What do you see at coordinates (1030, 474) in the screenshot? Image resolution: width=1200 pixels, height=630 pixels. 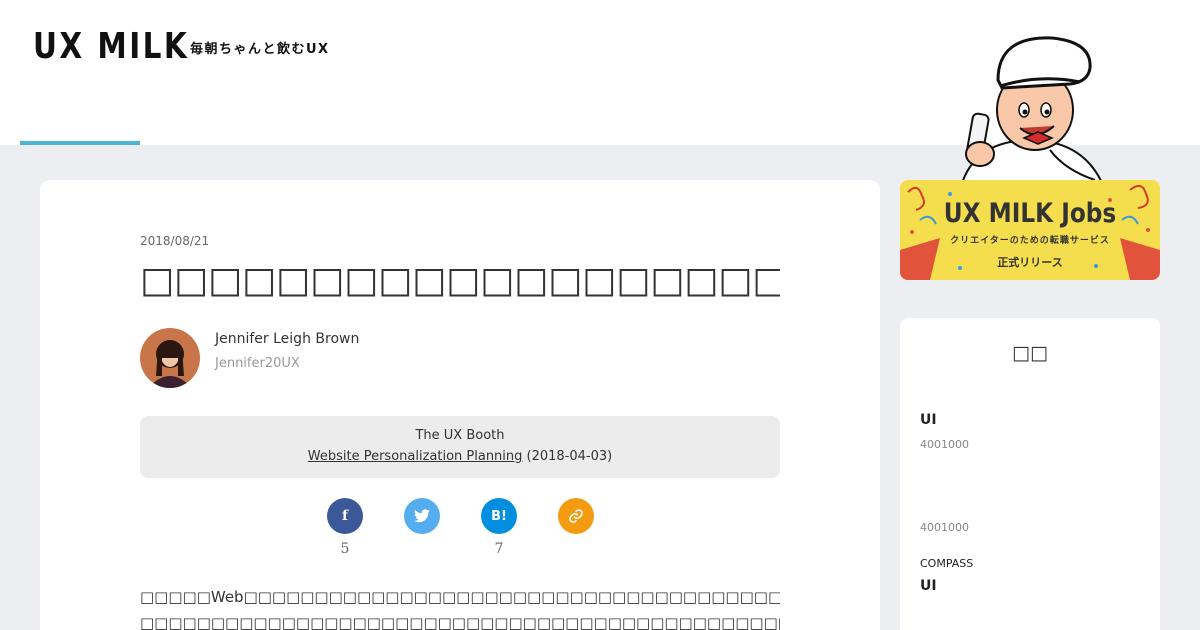 I see `sidebar-card: □□ UI 4001000 4001000 COMPASS UI` at bounding box center [1030, 474].